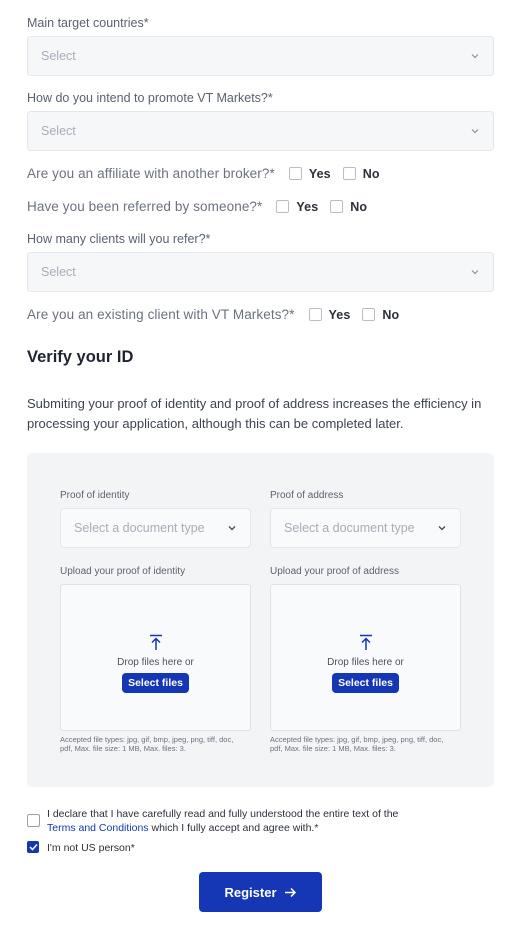 Image resolution: width=516 pixels, height=928 pixels. Describe the element at coordinates (260, 131) in the screenshot. I see `promote-select: Select` at that location.